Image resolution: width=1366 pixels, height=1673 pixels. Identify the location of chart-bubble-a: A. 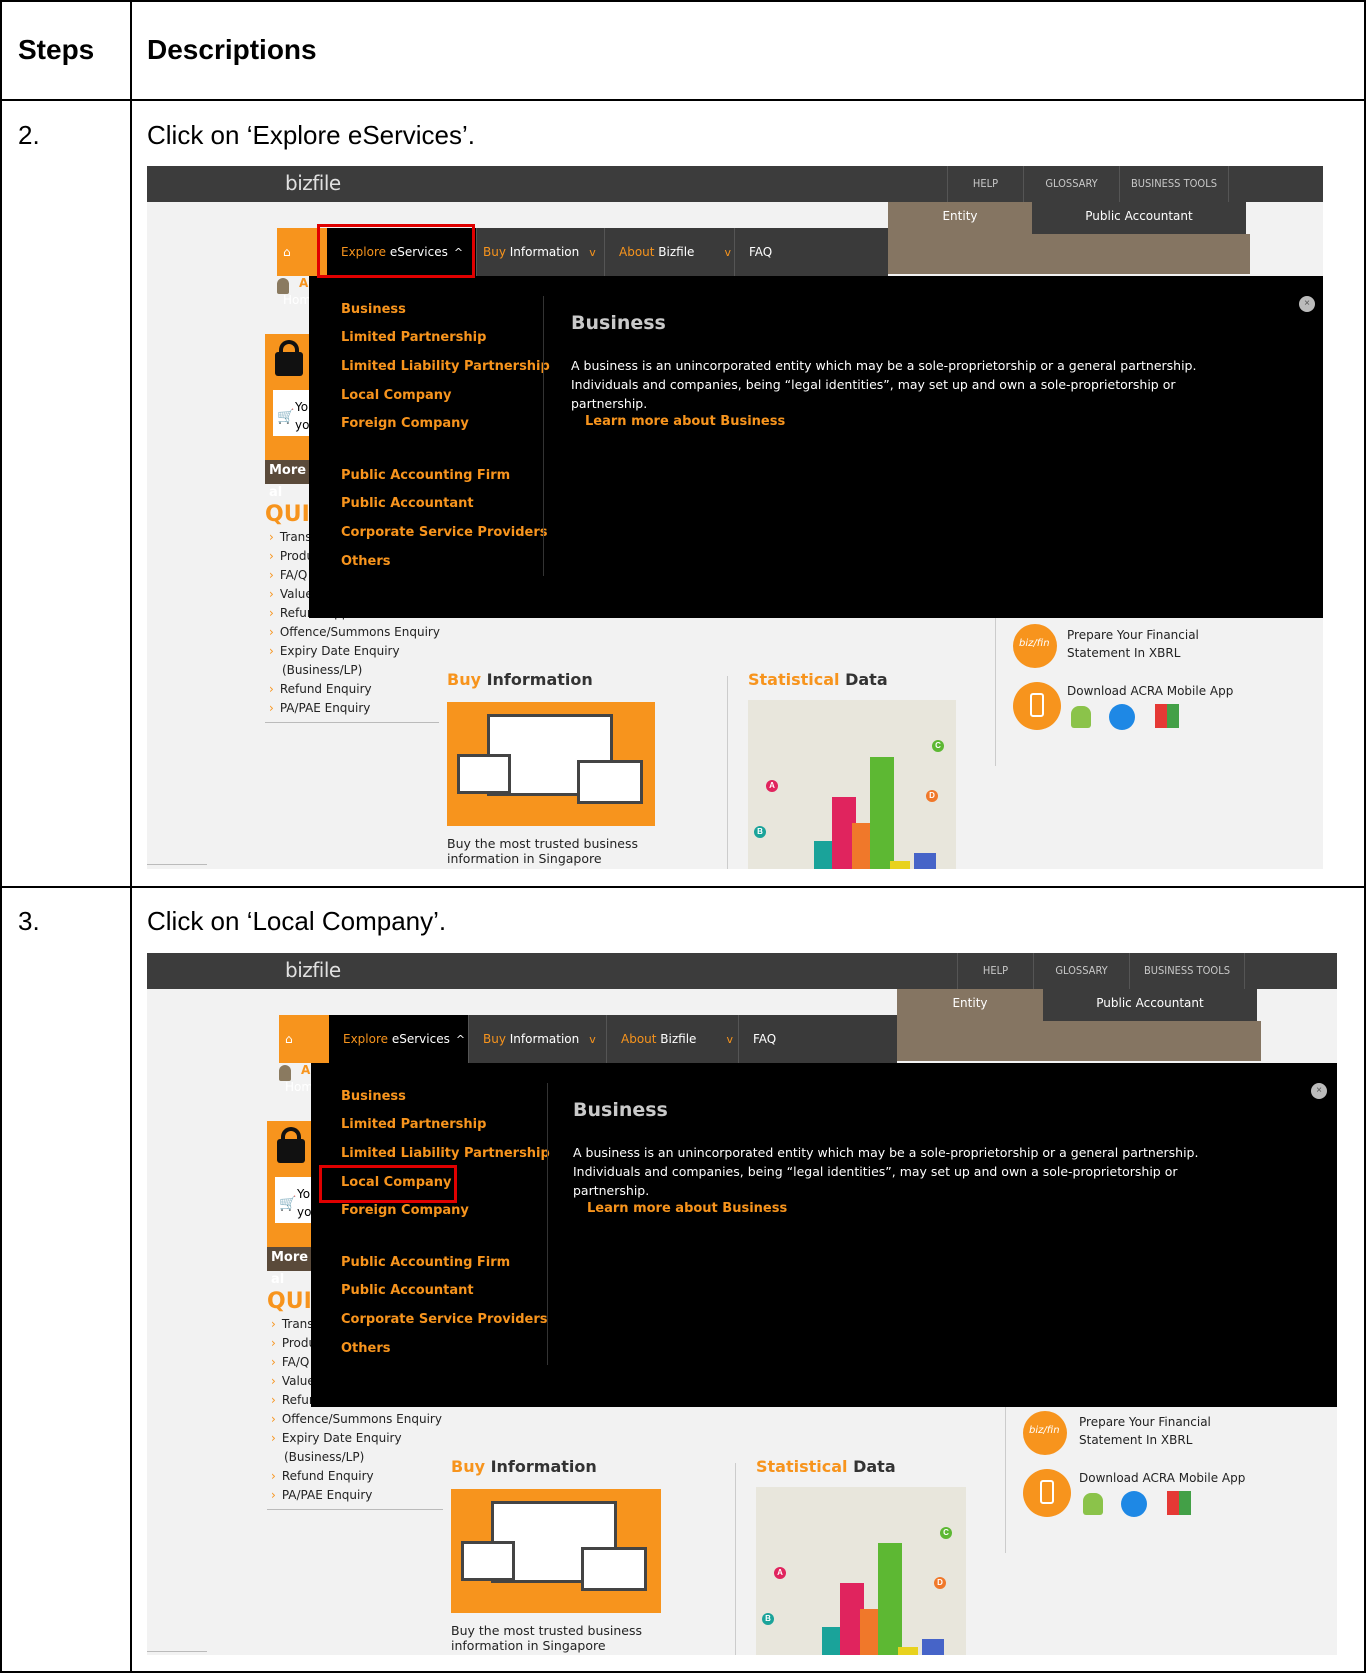
(780, 1573).